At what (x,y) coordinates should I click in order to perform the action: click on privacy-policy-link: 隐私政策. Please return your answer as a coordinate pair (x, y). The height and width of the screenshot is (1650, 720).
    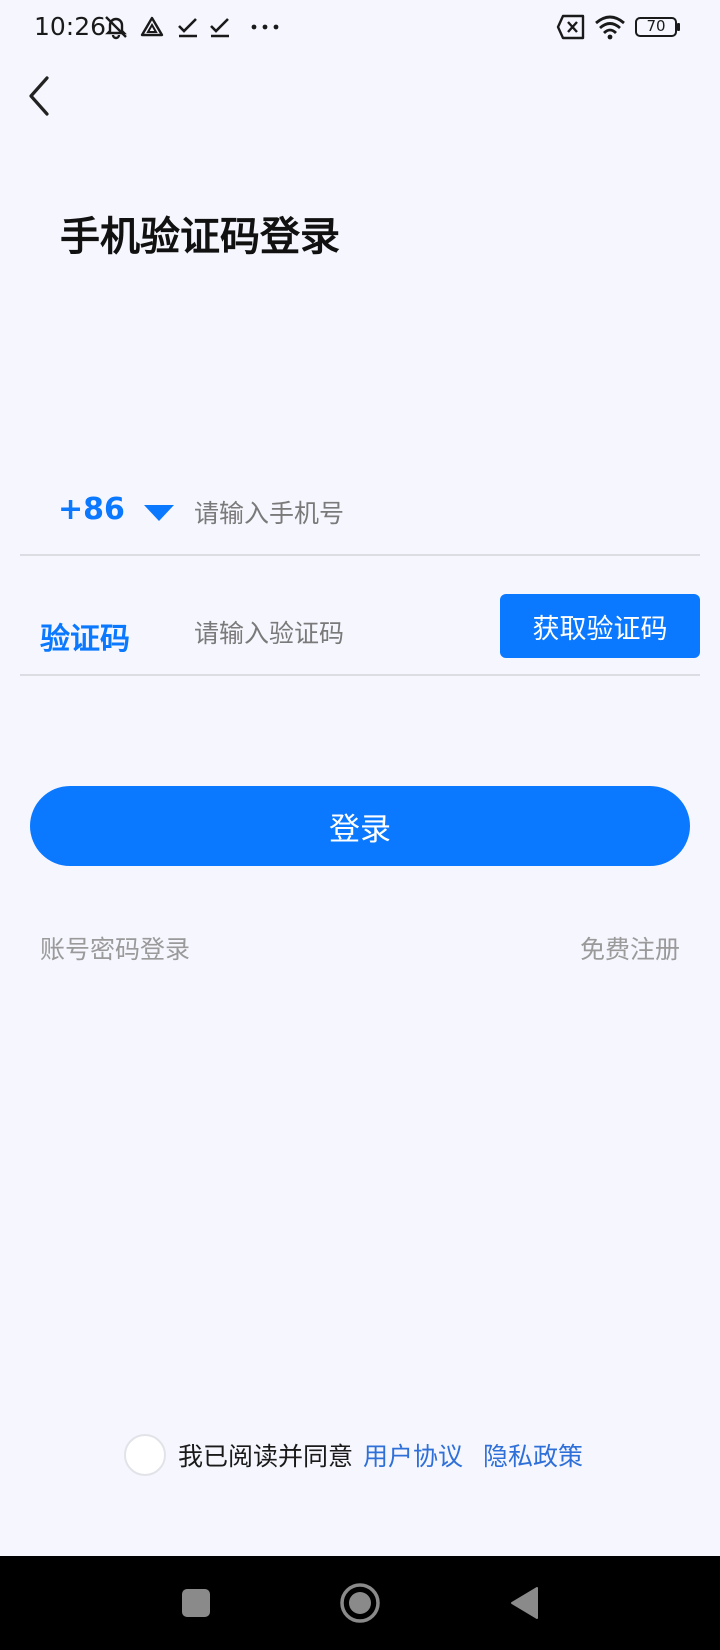
    Looking at the image, I should click on (533, 1455).